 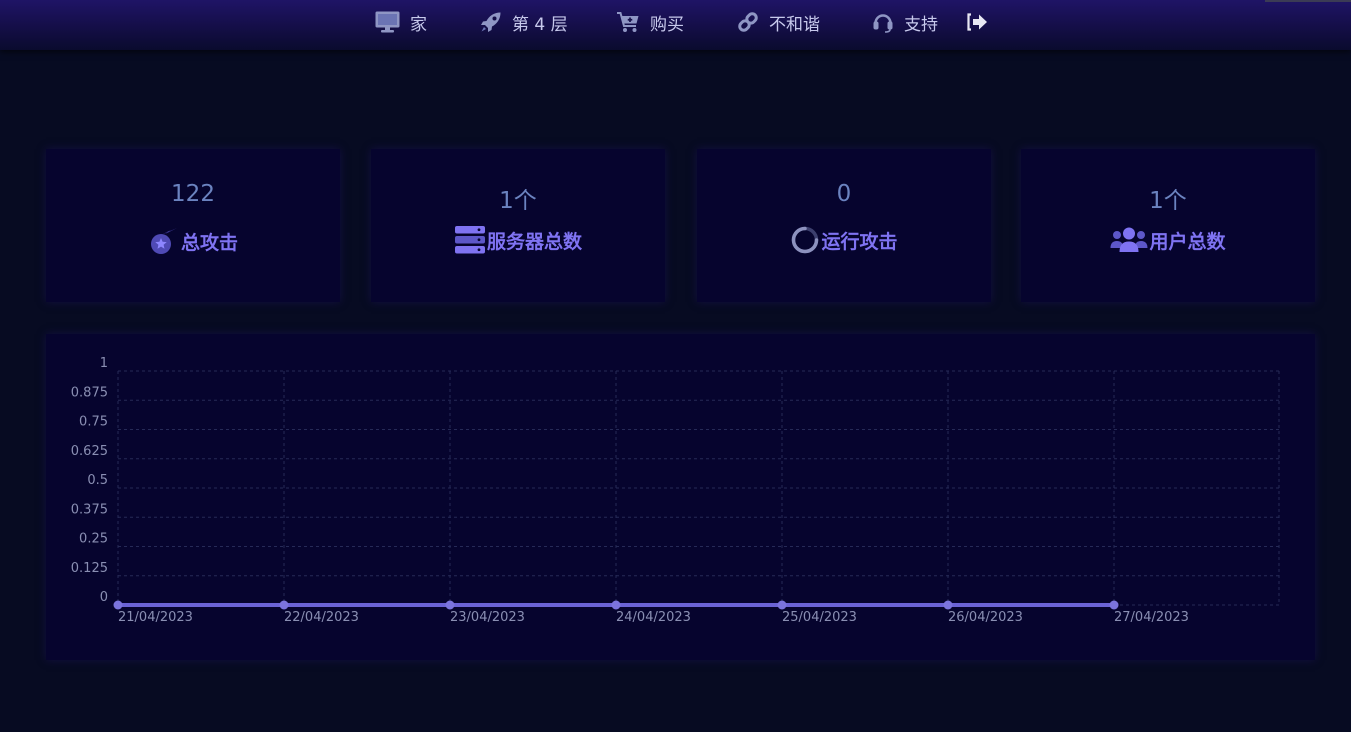 I want to click on headset-icon, so click(x=883, y=22).